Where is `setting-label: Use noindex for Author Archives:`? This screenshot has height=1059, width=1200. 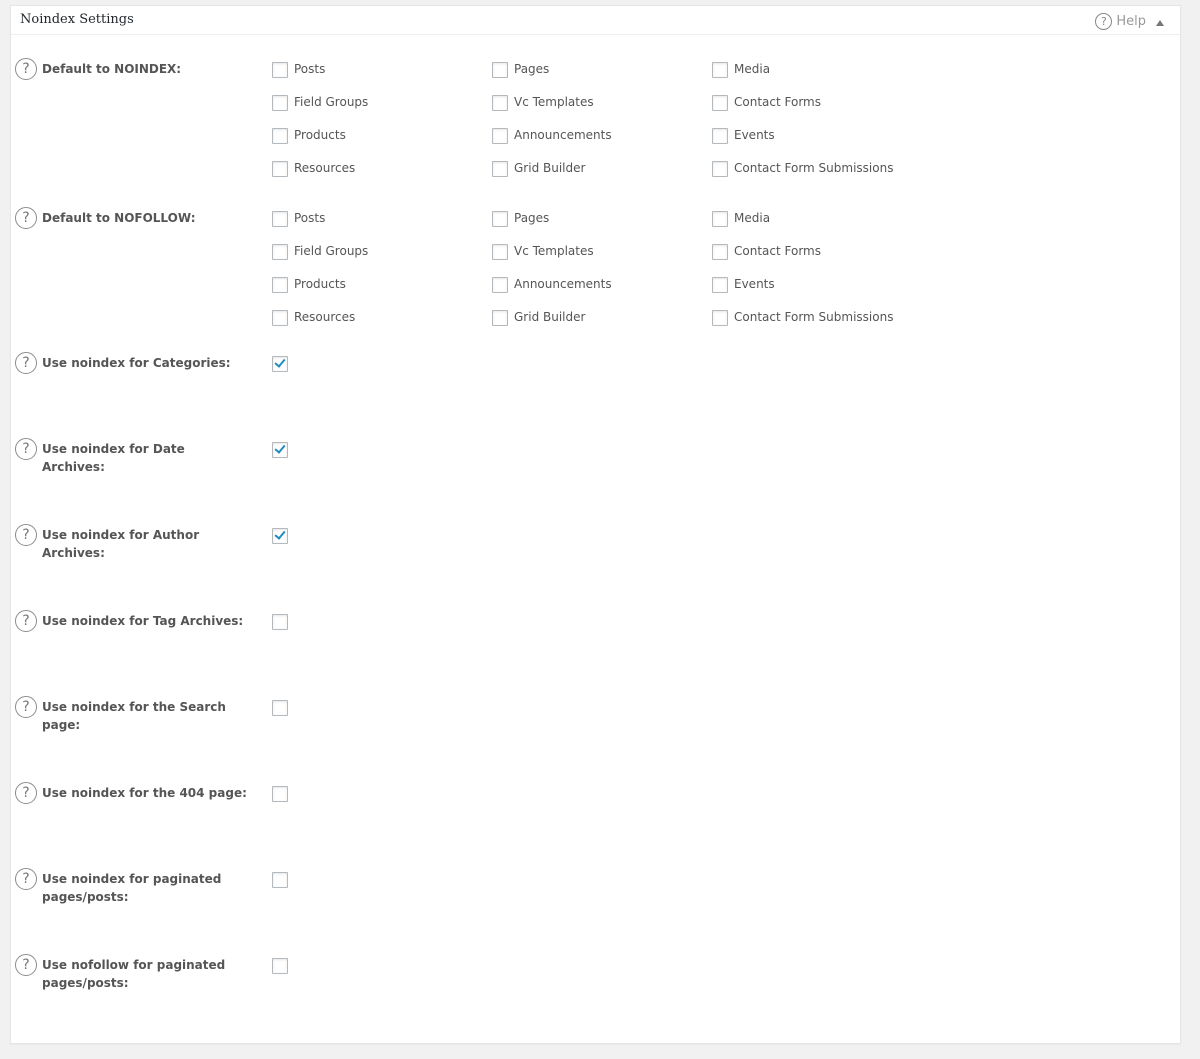 setting-label: Use noindex for Author Archives: is located at coordinates (121, 544).